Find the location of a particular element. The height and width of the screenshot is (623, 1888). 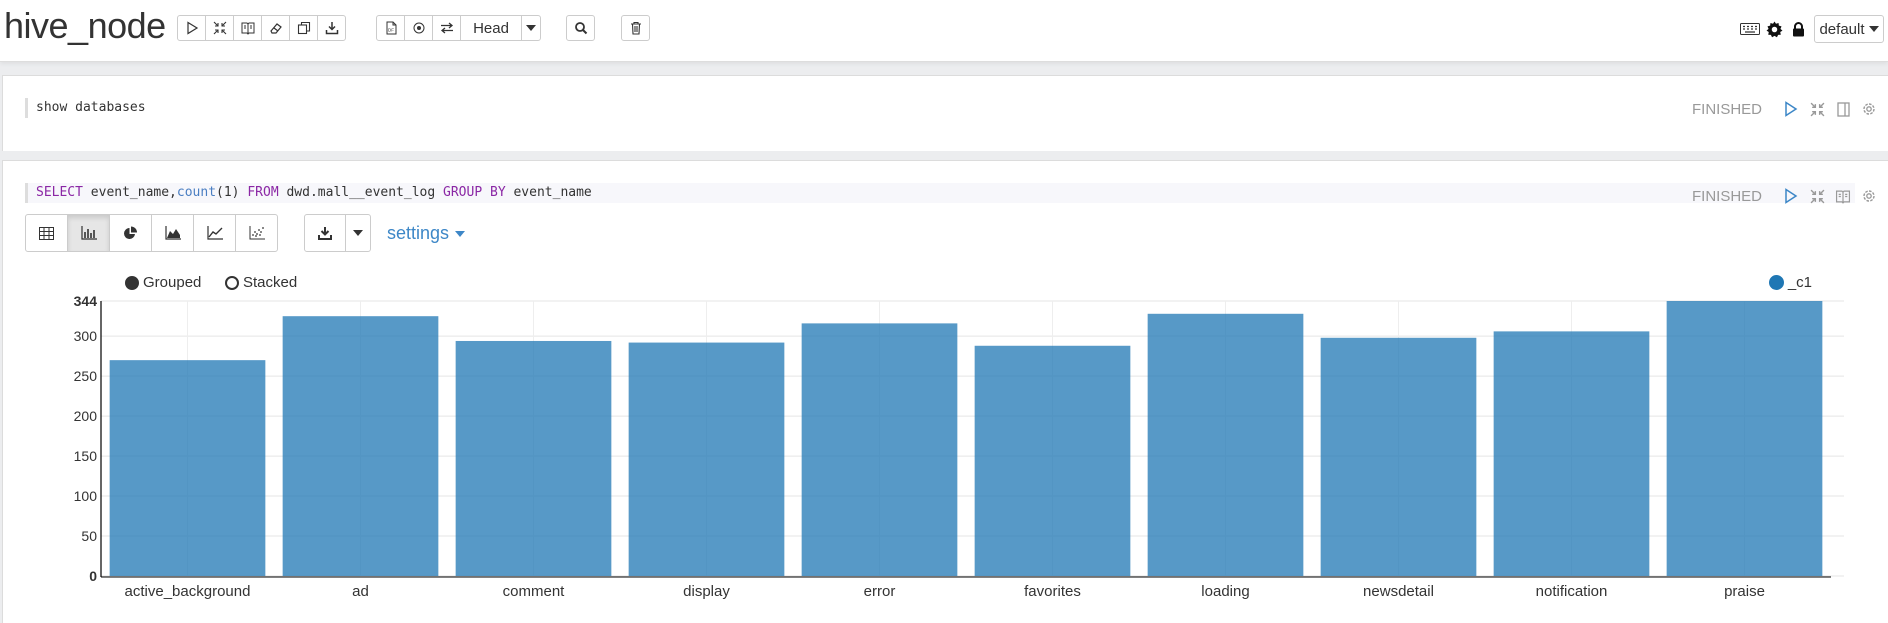

y-tick-label: 250 is located at coordinates (86, 376).